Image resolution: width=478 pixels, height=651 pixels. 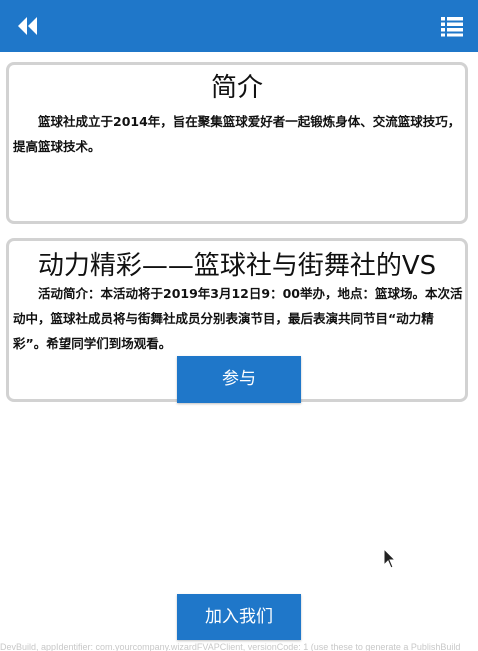 What do you see at coordinates (237, 266) in the screenshot?
I see `event-title: 动力精彩——篮球社与街舞社的VS` at bounding box center [237, 266].